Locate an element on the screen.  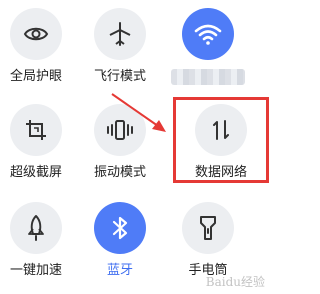
flashlight-toggle is located at coordinates (208, 228).